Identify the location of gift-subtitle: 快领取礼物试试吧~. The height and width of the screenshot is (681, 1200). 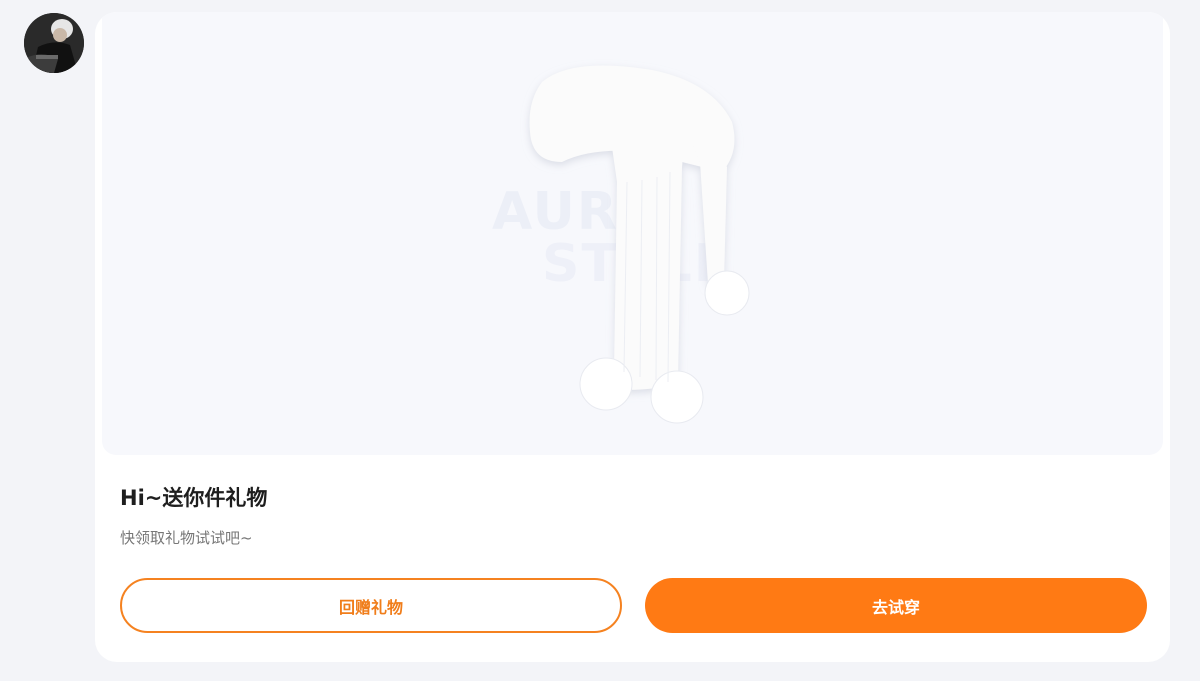
(186, 538).